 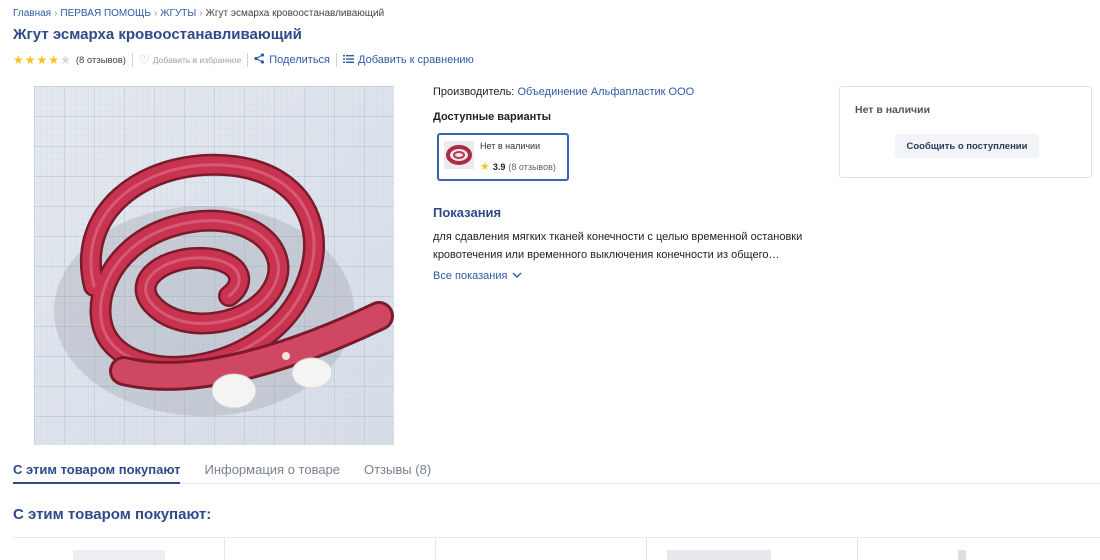 What do you see at coordinates (532, 166) in the screenshot?
I see `variant-reviews: (8 отзывов)` at bounding box center [532, 166].